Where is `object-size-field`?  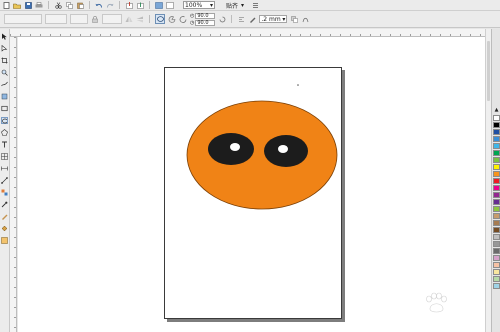 object-size-field is located at coordinates (56, 19).